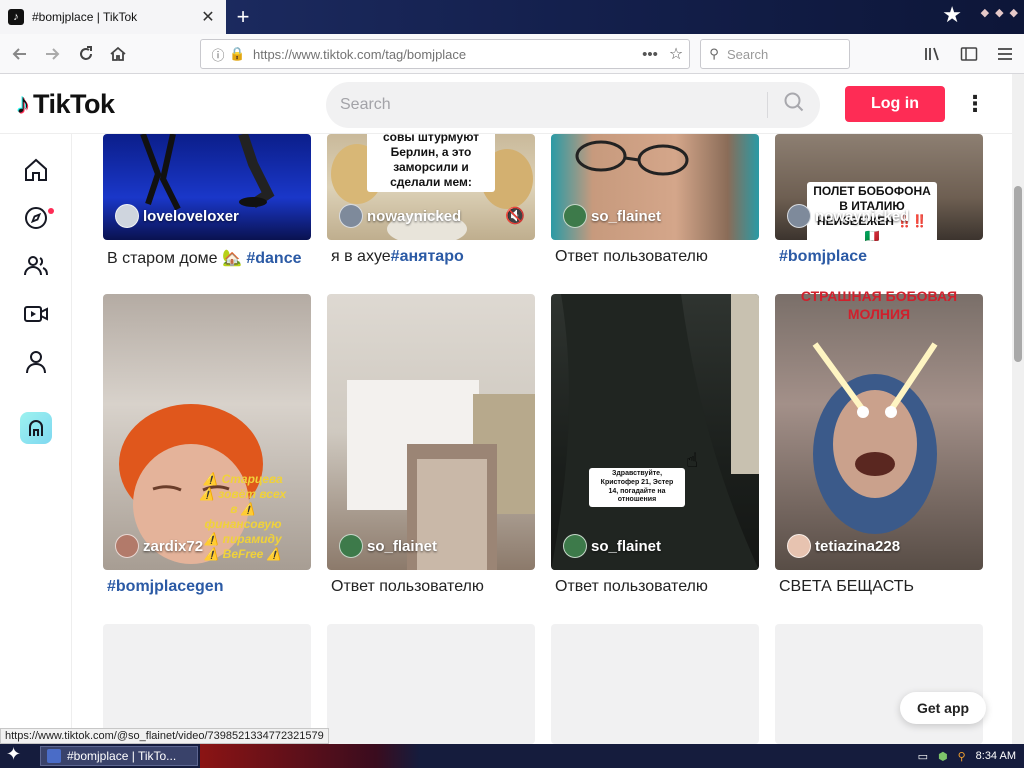  I want to click on caption-text: СВЕТА БЕЩАСТЬ, so click(847, 586).